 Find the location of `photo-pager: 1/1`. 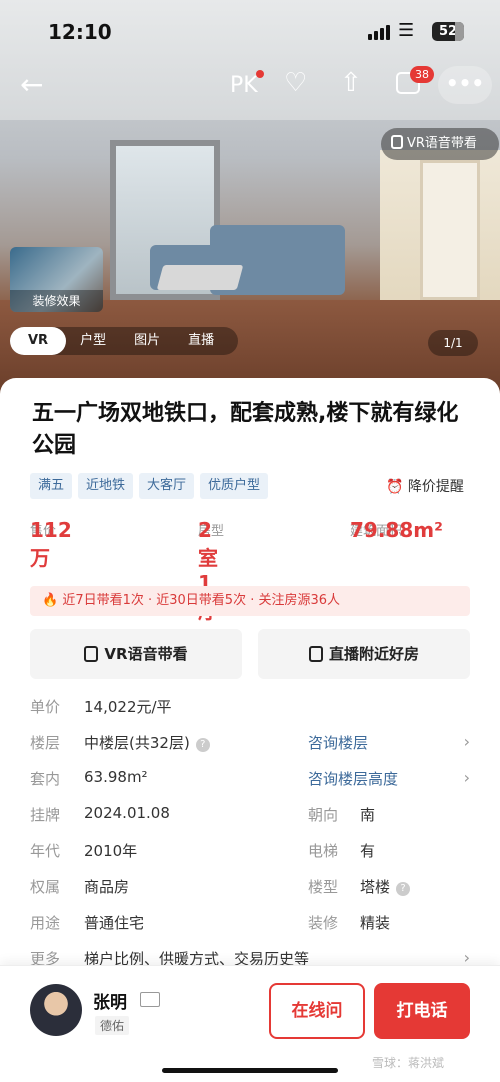

photo-pager: 1/1 is located at coordinates (453, 343).